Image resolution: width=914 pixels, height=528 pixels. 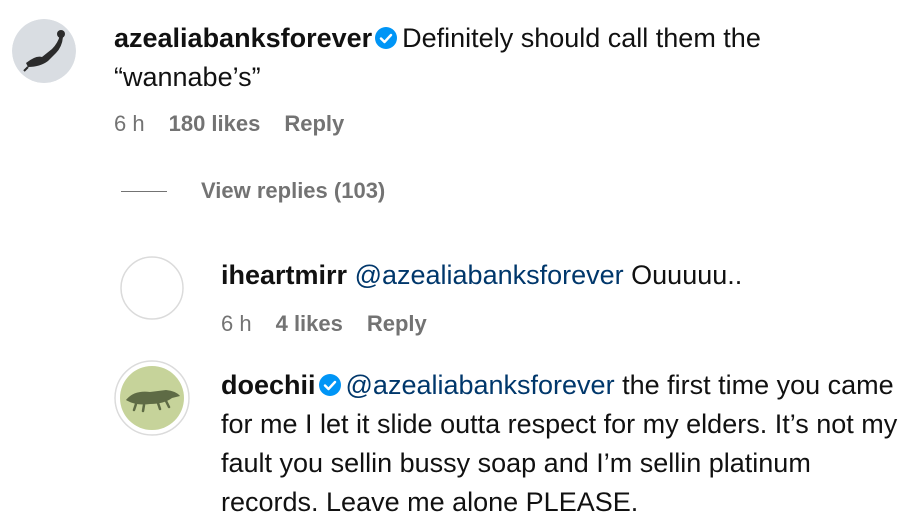 I want to click on empty-avatar-icon, so click(x=152, y=288).